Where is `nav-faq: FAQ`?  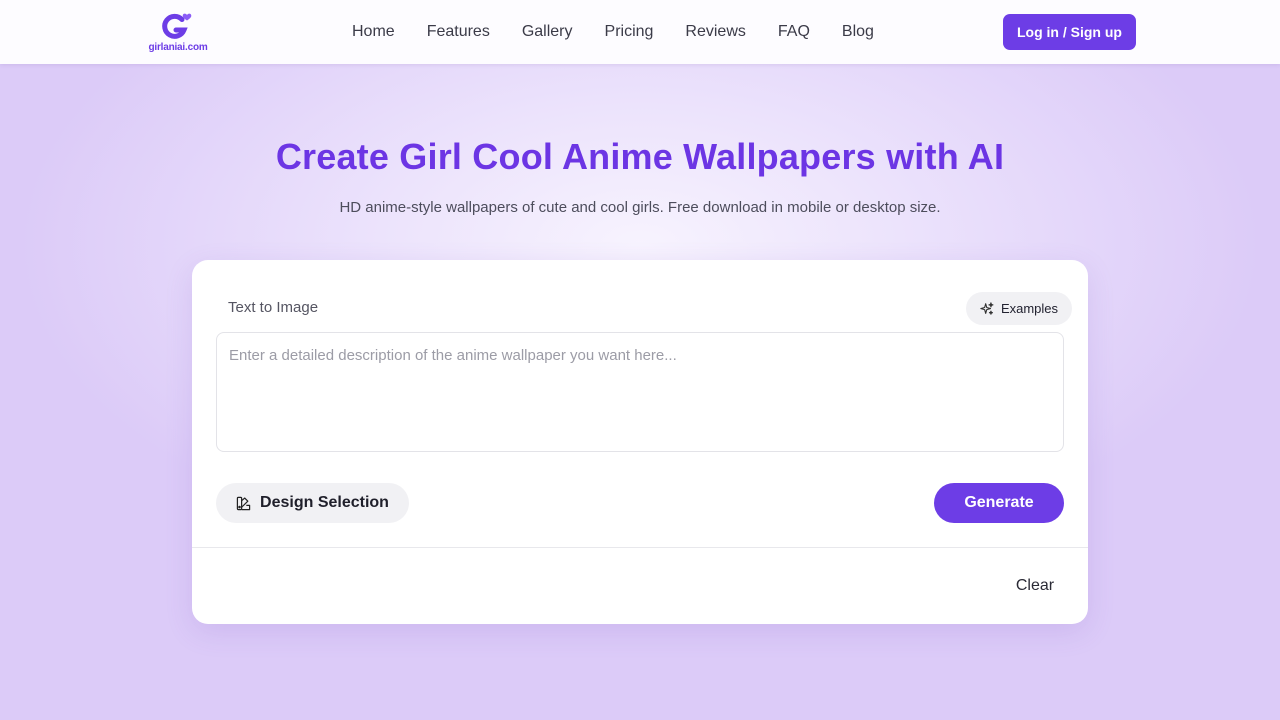 nav-faq: FAQ is located at coordinates (794, 32).